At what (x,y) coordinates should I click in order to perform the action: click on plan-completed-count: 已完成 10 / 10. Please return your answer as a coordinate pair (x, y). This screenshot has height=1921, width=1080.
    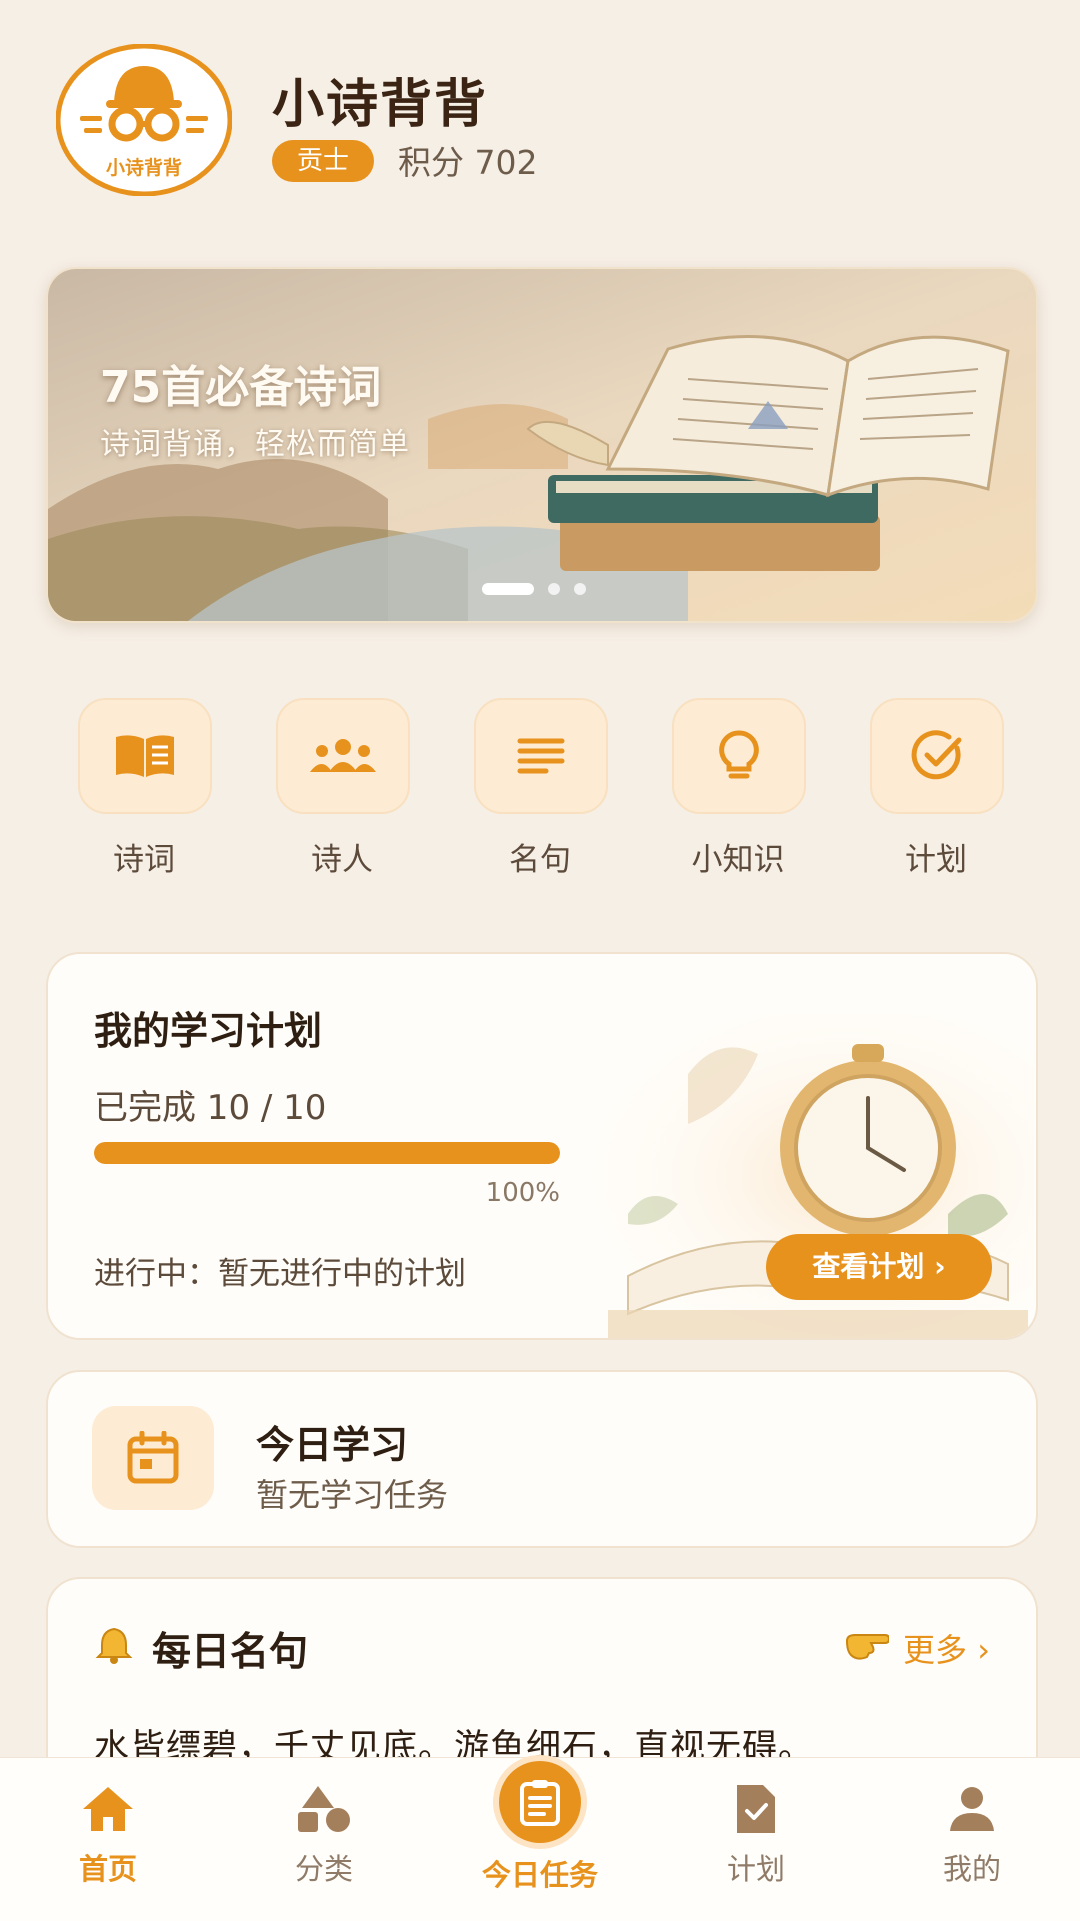
    Looking at the image, I should click on (210, 1108).